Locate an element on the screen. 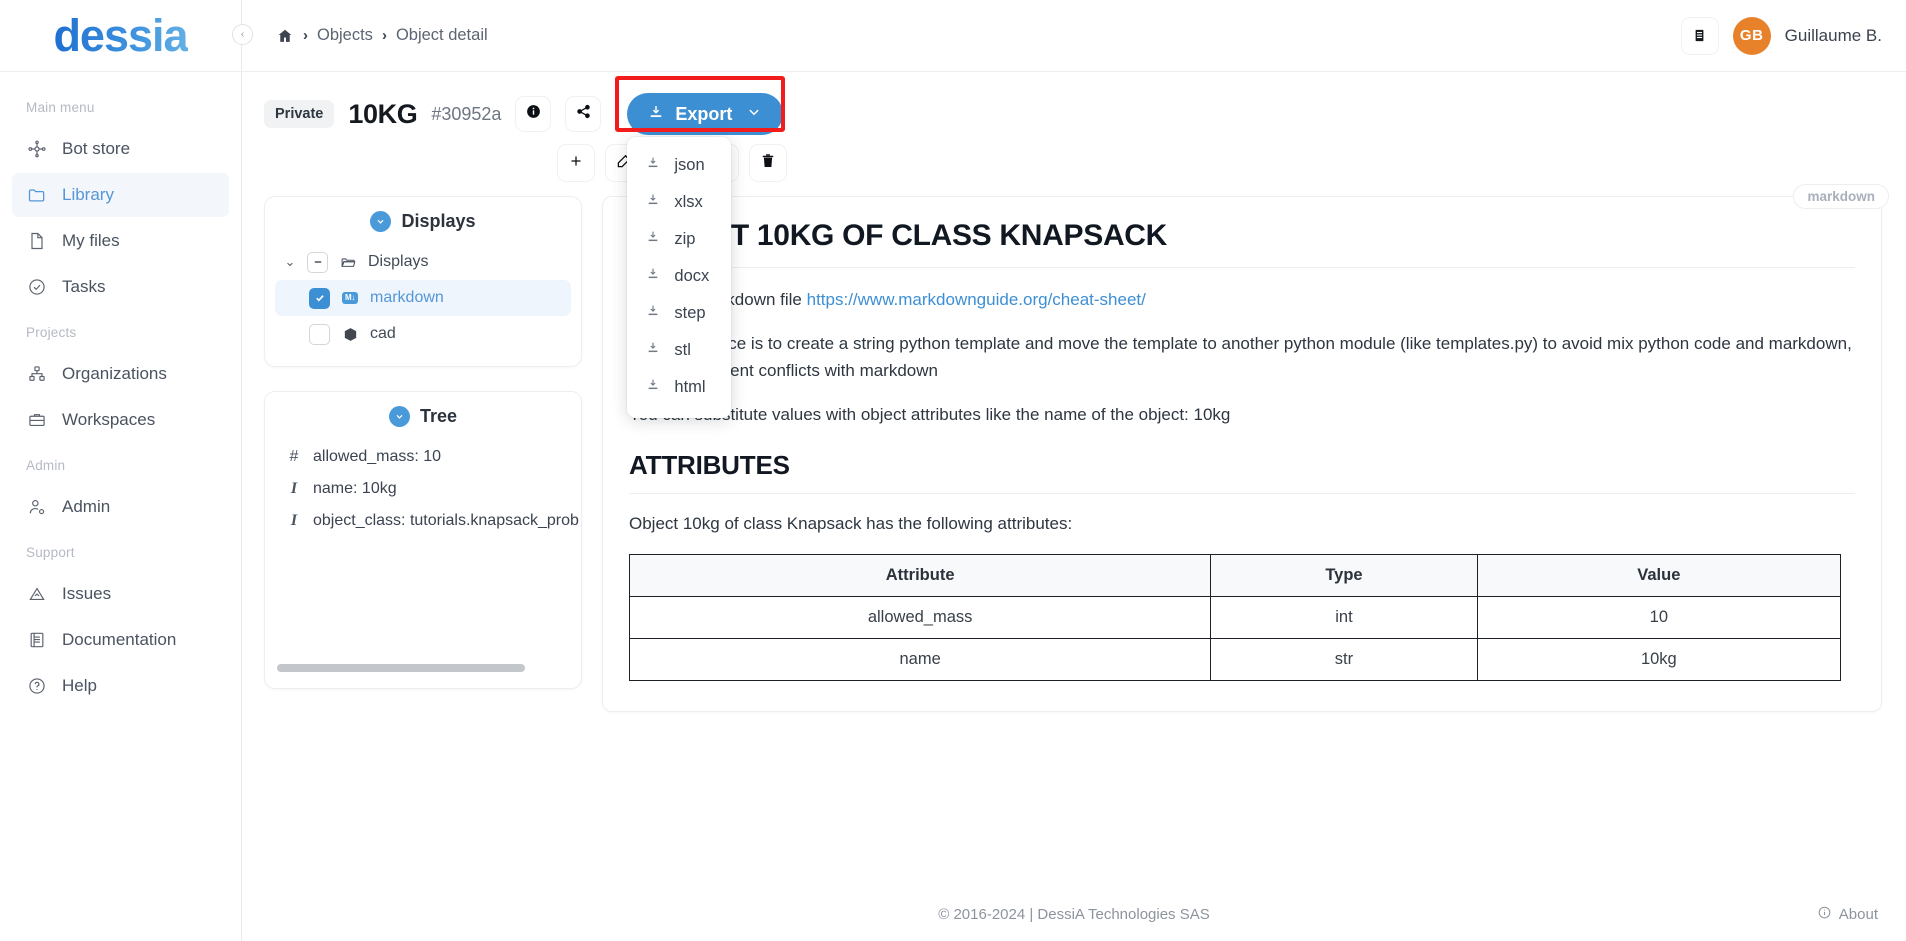 This screenshot has height=941, width=1906. delete-button is located at coordinates (768, 163).